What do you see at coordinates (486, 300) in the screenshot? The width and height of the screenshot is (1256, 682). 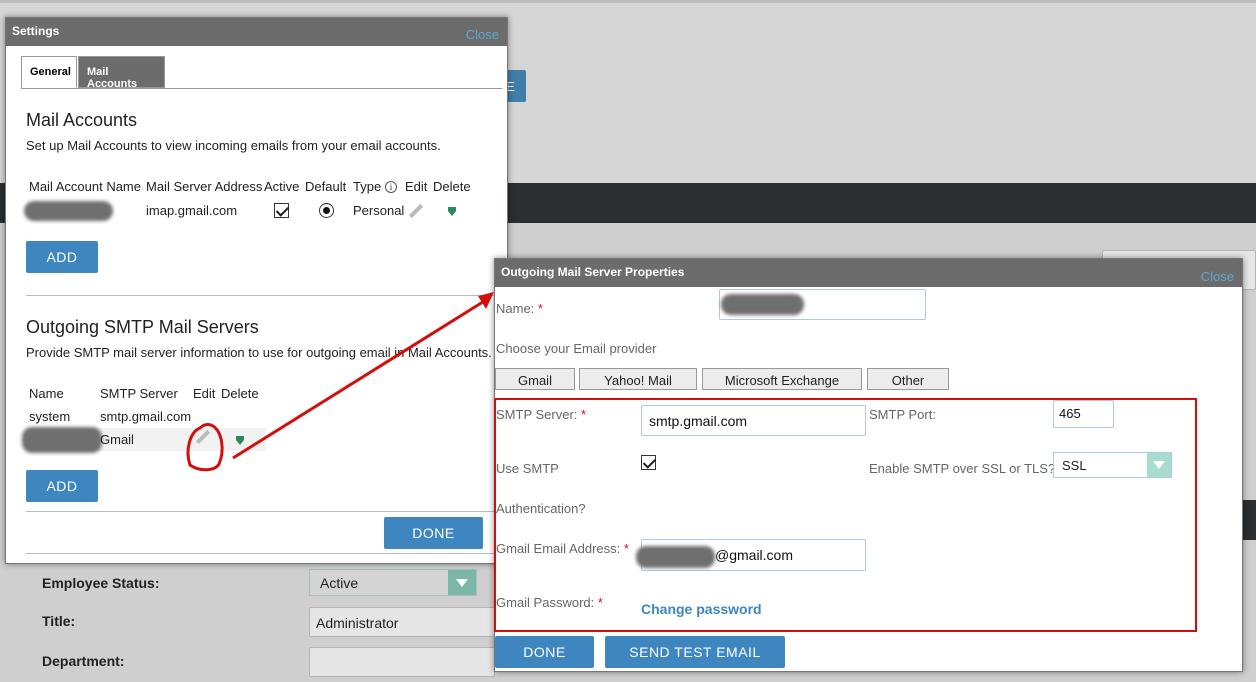 I see `arrow-head-icon` at bounding box center [486, 300].